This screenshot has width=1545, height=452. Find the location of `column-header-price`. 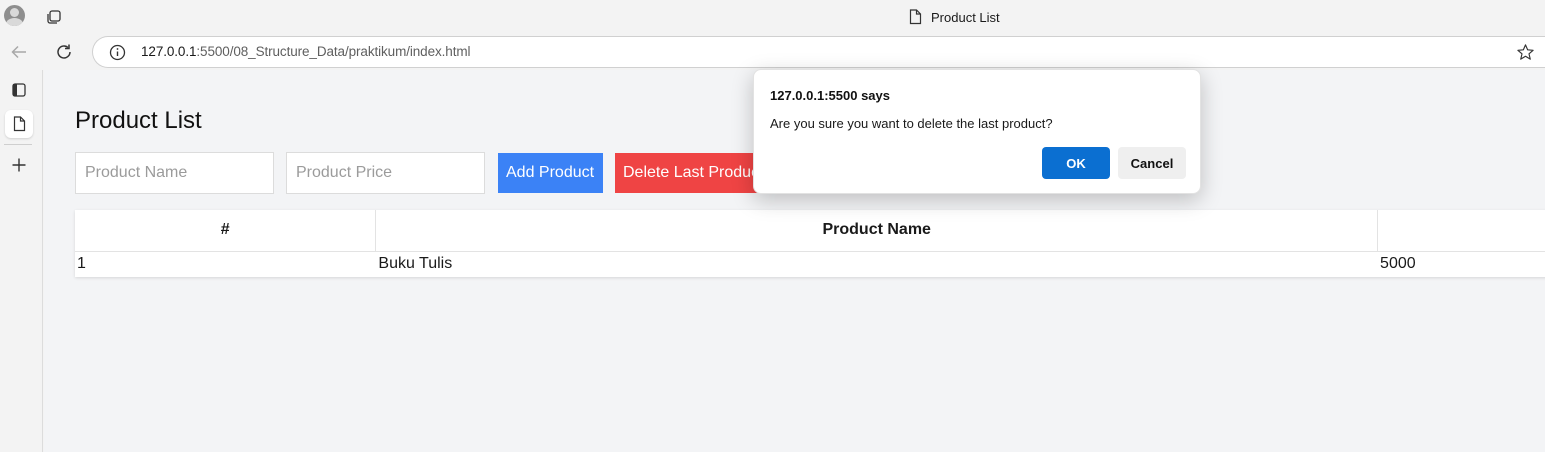

column-header-price is located at coordinates (1461, 231).